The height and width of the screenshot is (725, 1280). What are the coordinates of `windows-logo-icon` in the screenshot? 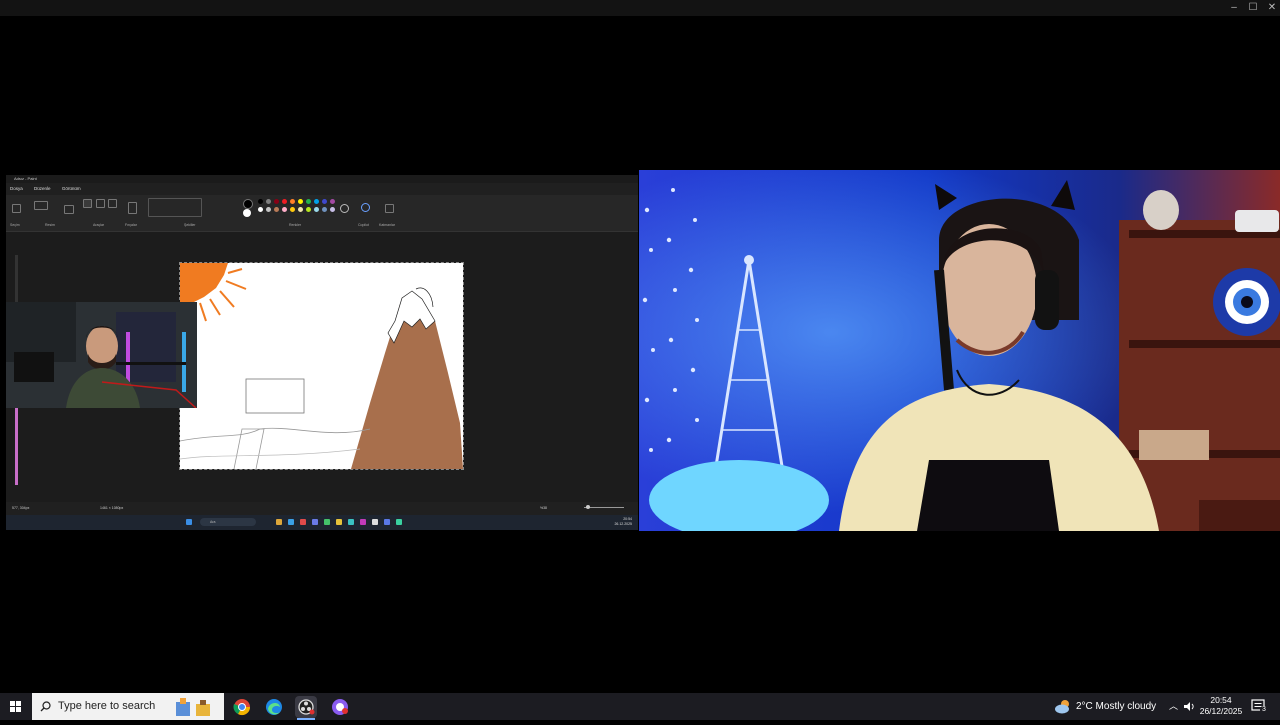 It's located at (15, 706).